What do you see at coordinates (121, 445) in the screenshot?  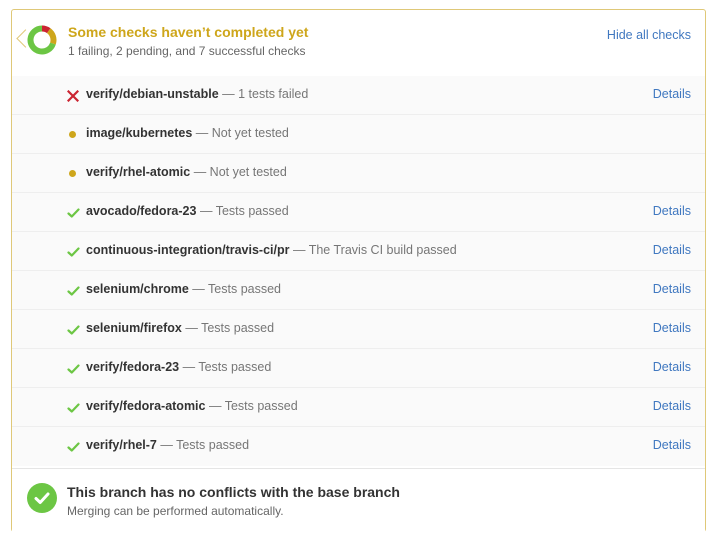 I see `check-name: verify/rhel-7` at bounding box center [121, 445].